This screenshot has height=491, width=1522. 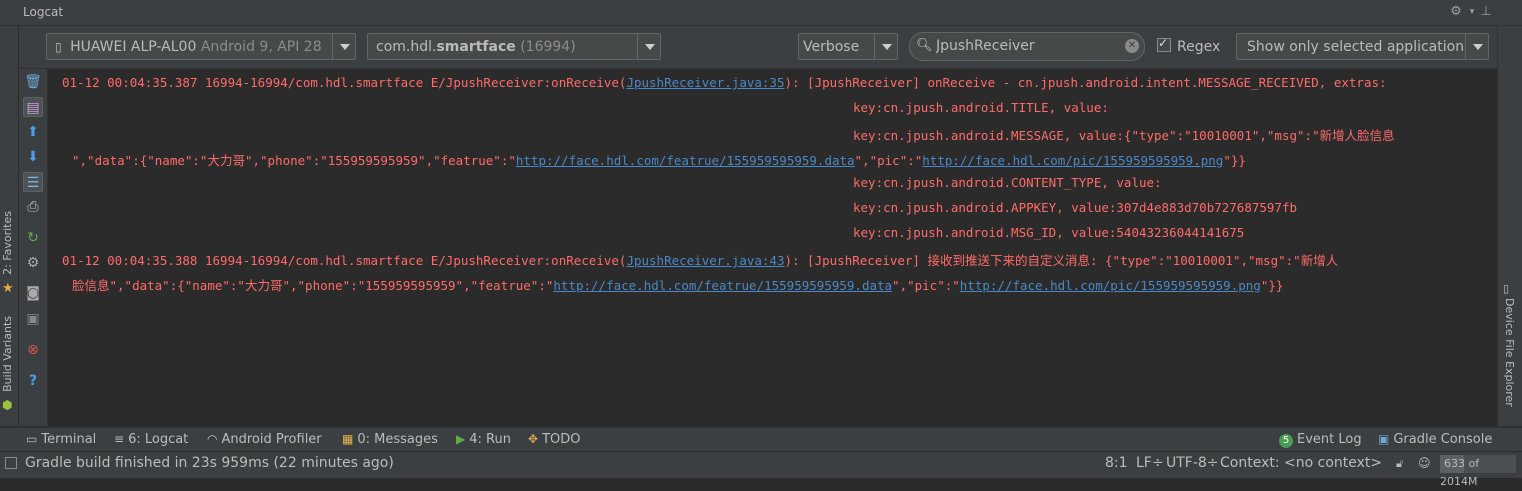 I want to click on search-input, so click(x=1026, y=46).